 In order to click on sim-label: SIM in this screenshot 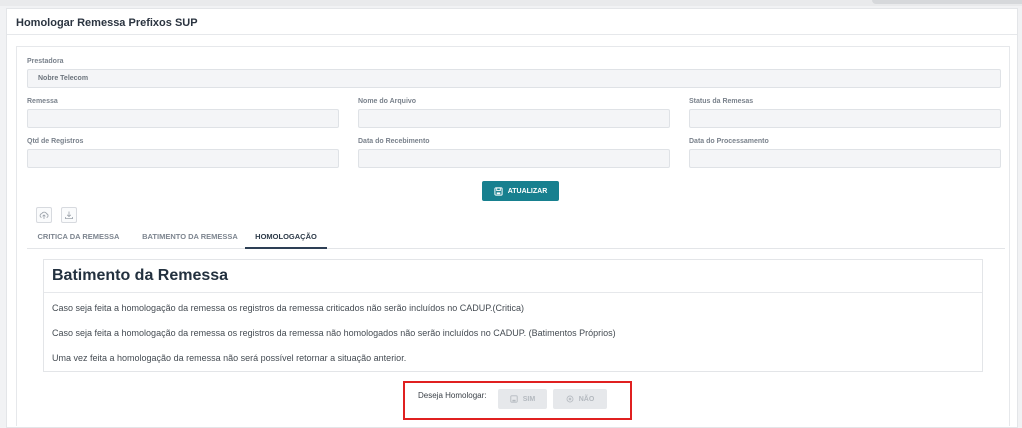, I will do `click(529, 399)`.